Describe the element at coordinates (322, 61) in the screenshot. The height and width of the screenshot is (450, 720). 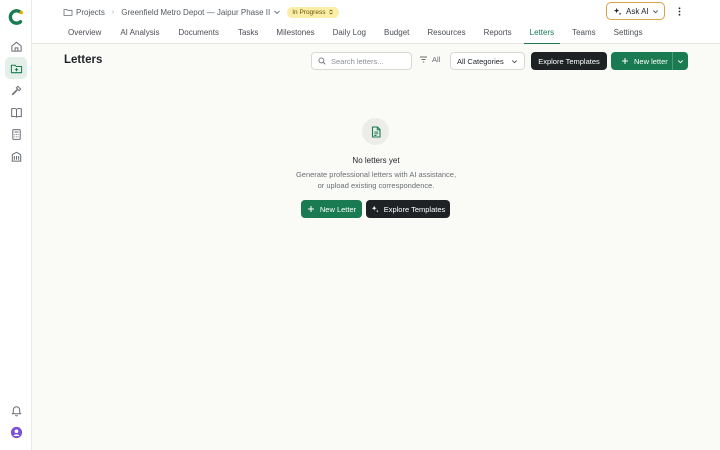
I see `search-icon` at that location.